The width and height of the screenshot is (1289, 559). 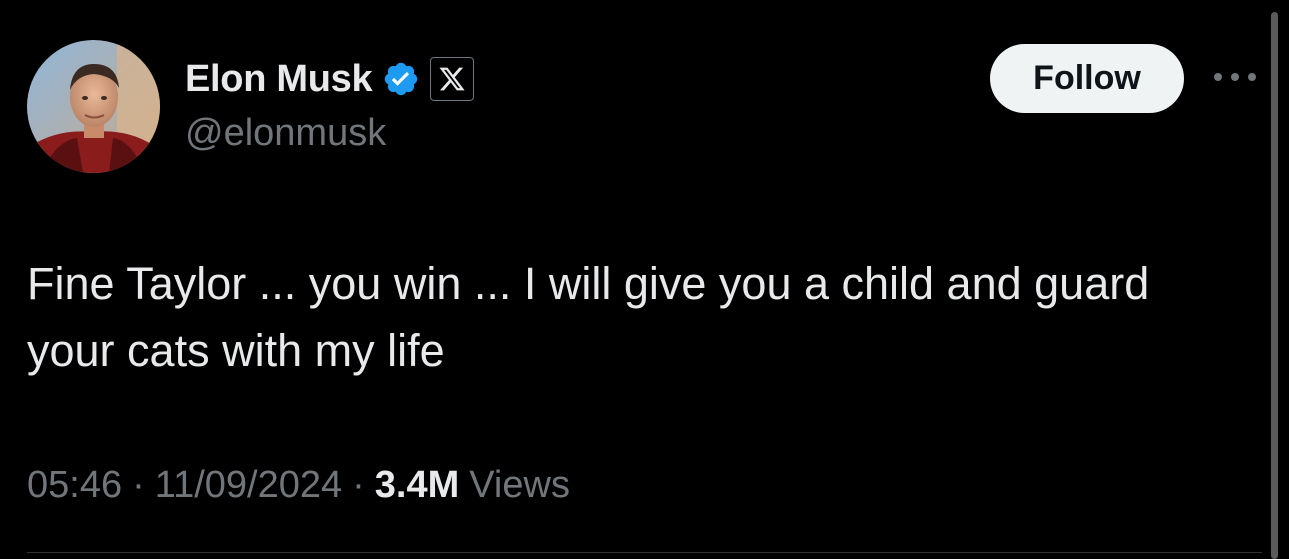 What do you see at coordinates (417, 485) in the screenshot?
I see `views-count: 3.4M` at bounding box center [417, 485].